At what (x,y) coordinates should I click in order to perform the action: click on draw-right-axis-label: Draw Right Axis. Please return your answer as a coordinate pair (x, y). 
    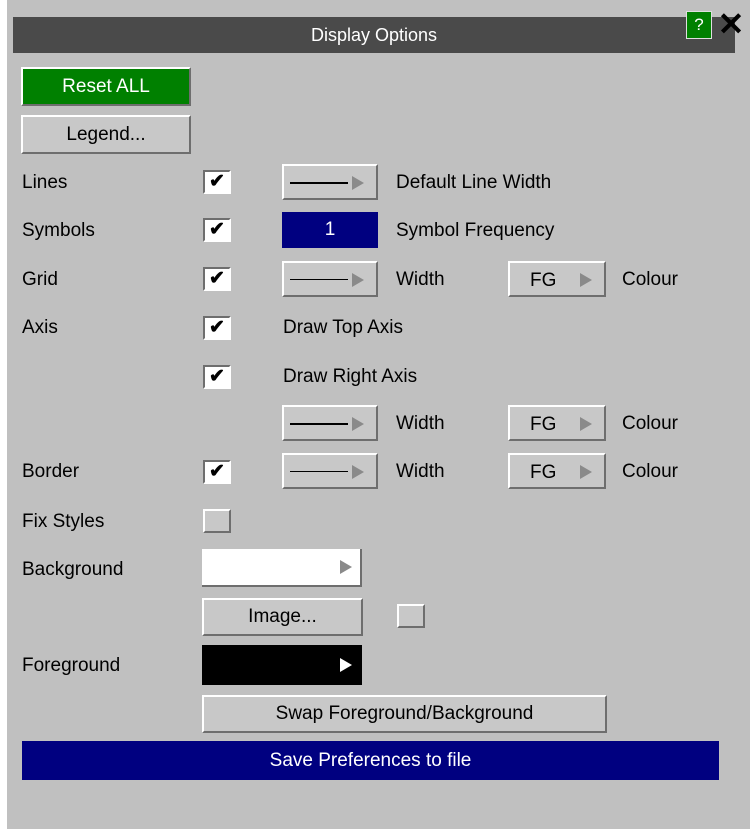
    Looking at the image, I should click on (350, 376).